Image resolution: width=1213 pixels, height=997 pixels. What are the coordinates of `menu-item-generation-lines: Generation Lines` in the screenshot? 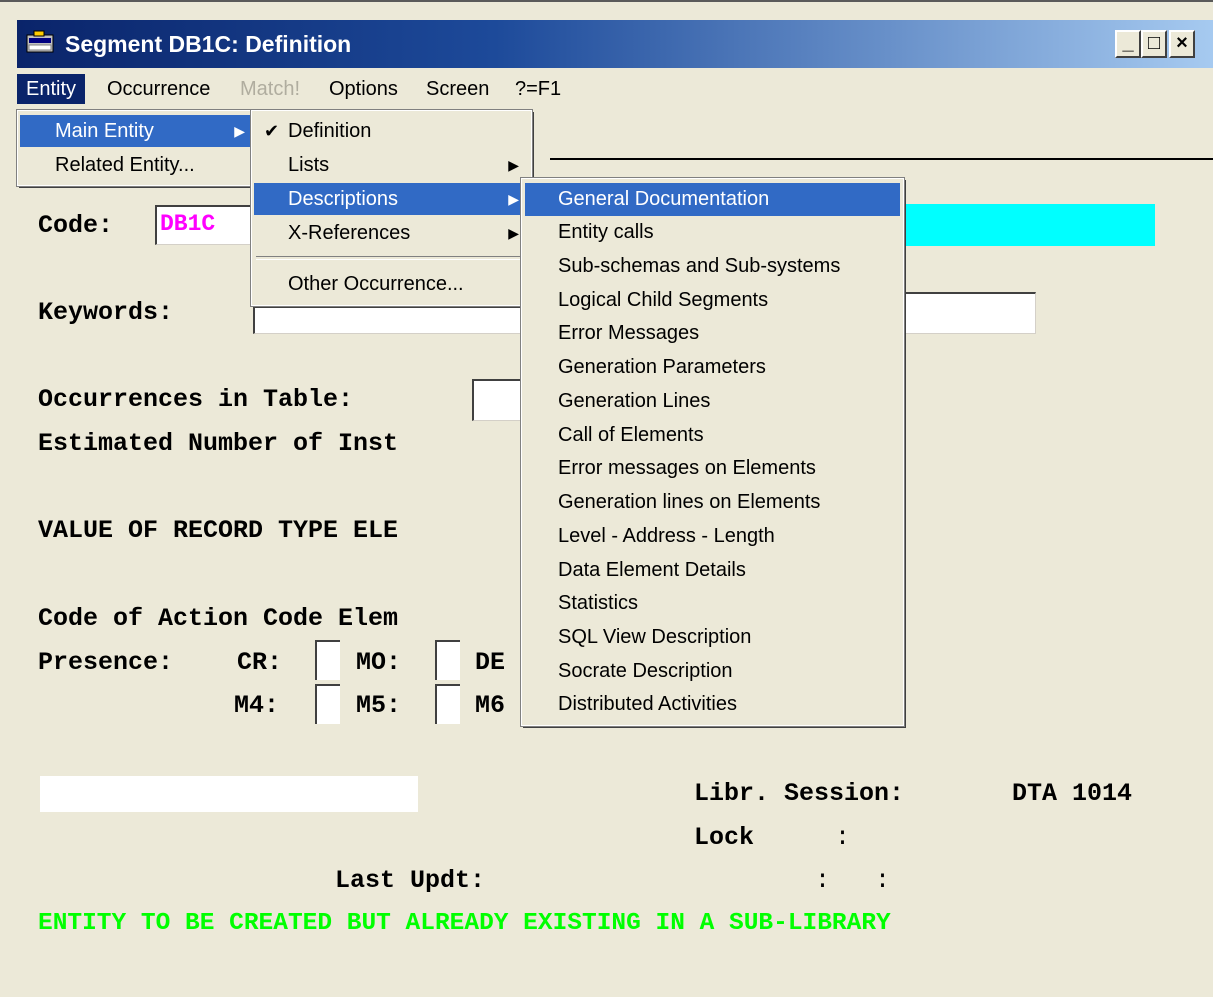 It's located at (712, 401).